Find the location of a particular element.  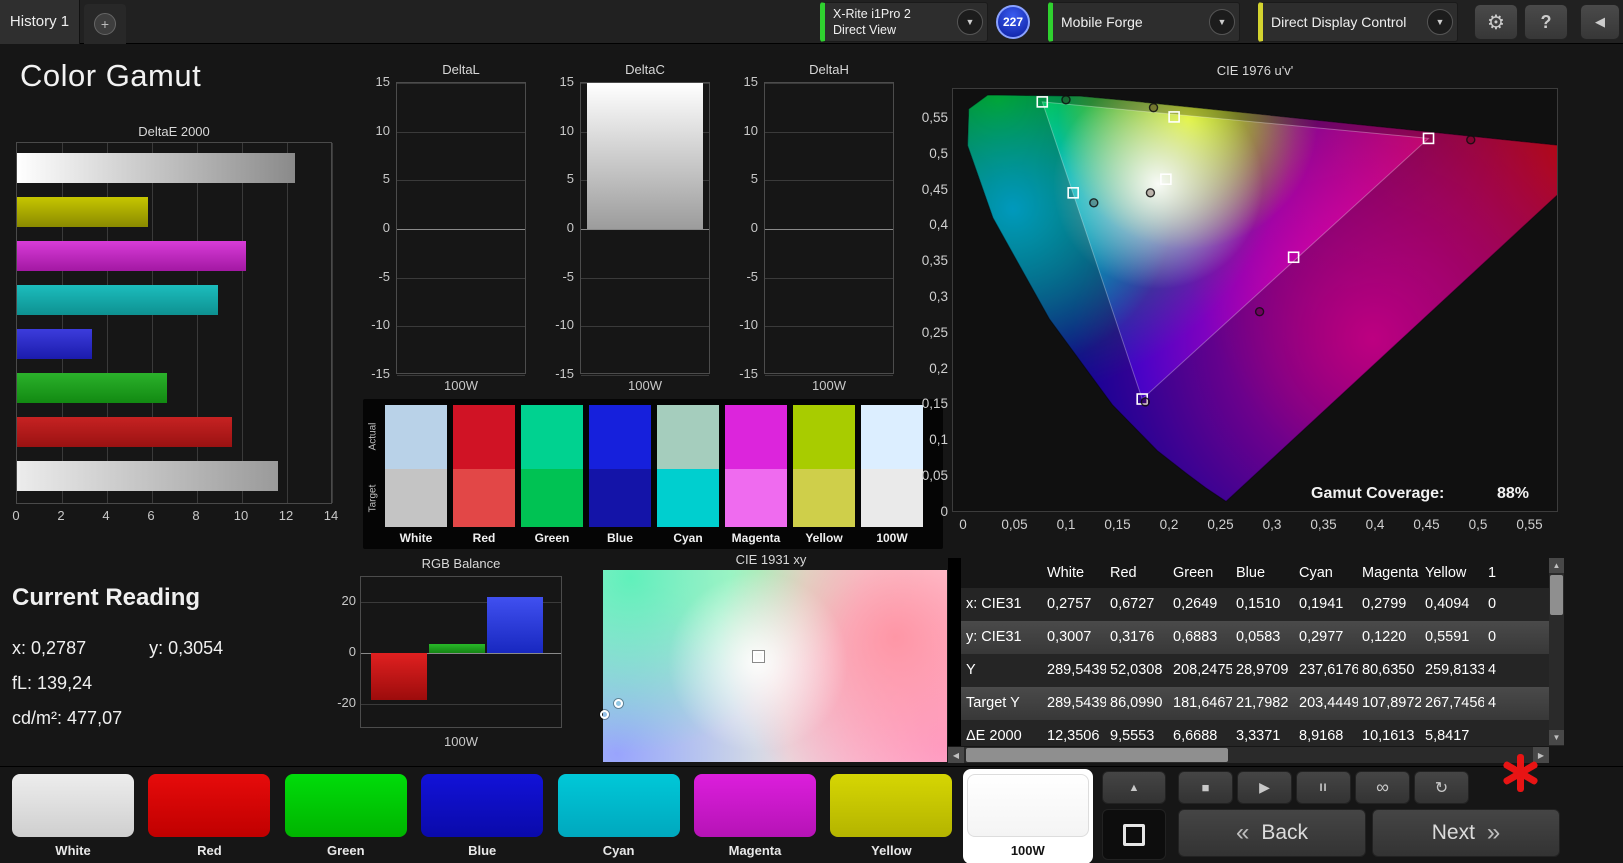

reading-cd-row: cd/m²: 477,07 is located at coordinates (172, 718).